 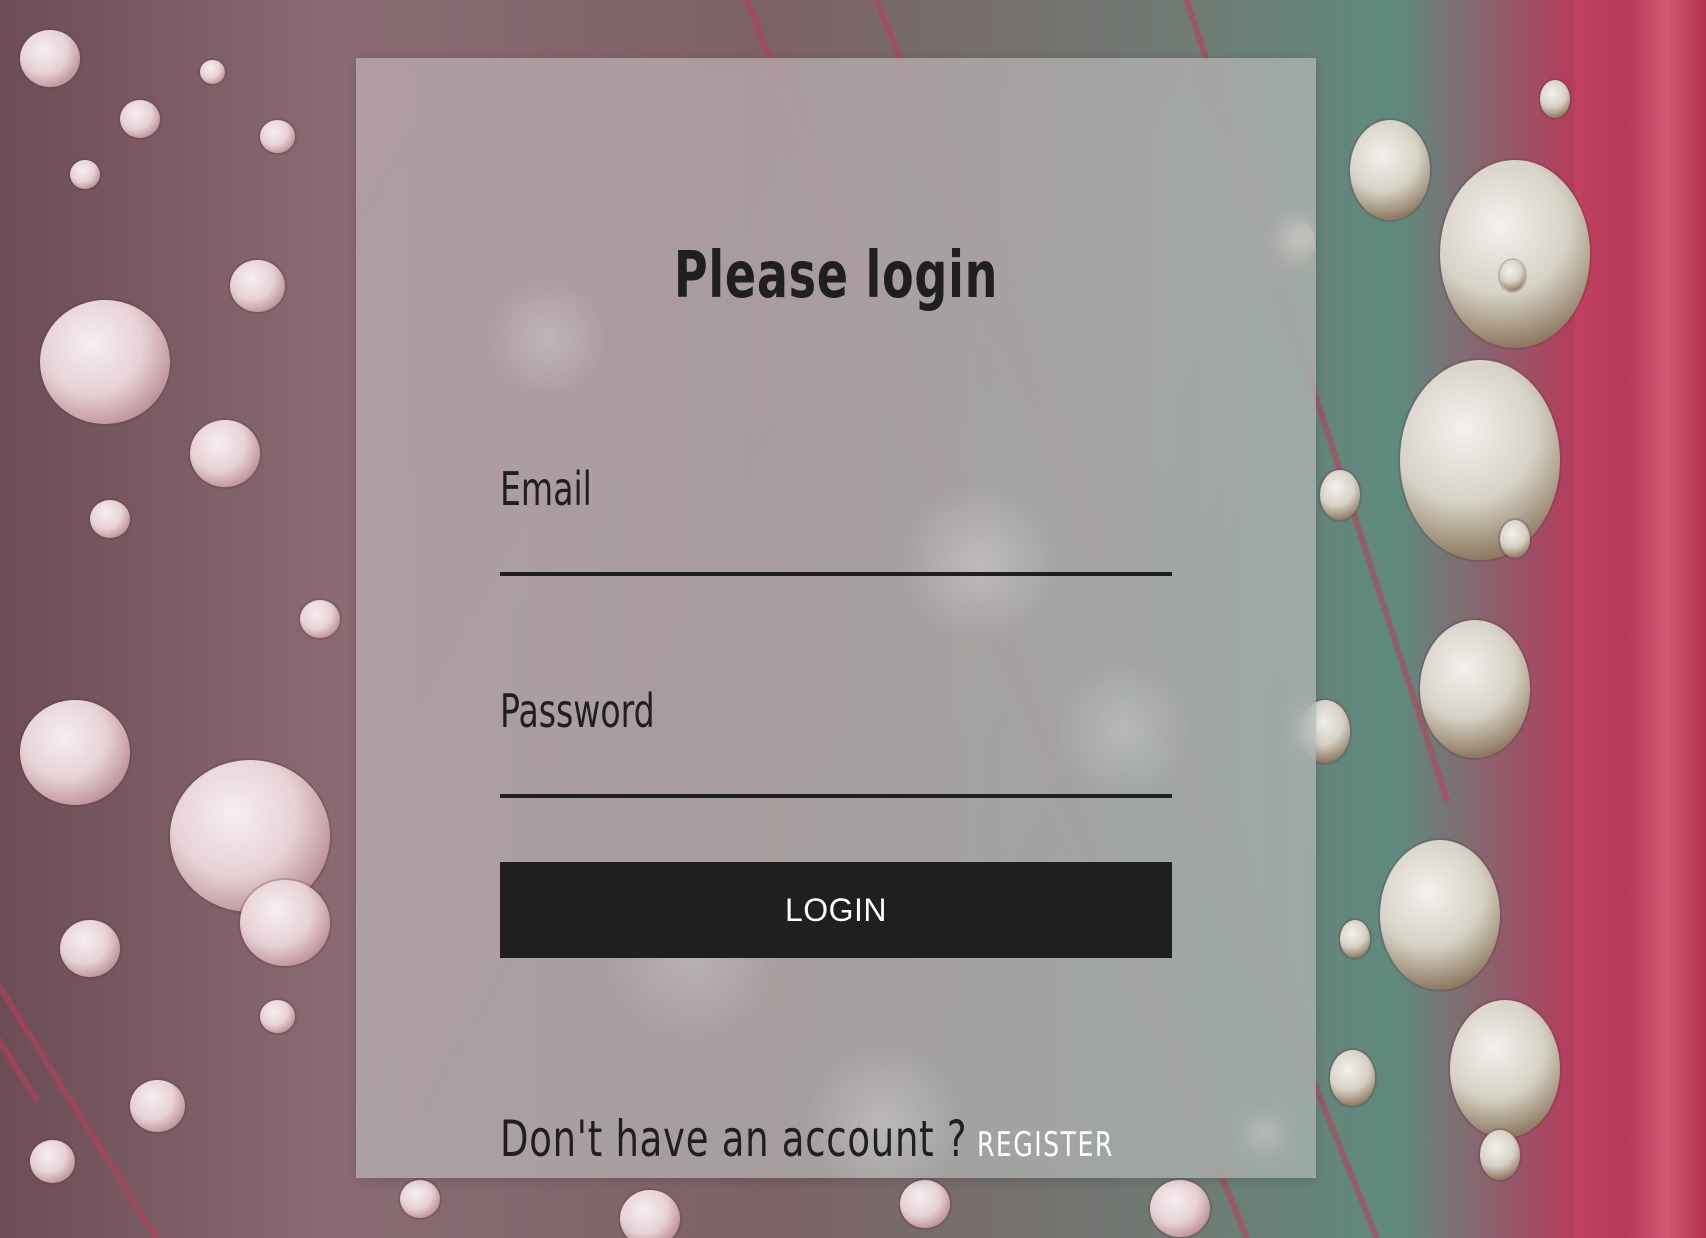 What do you see at coordinates (546, 489) in the screenshot?
I see `email-label: Email` at bounding box center [546, 489].